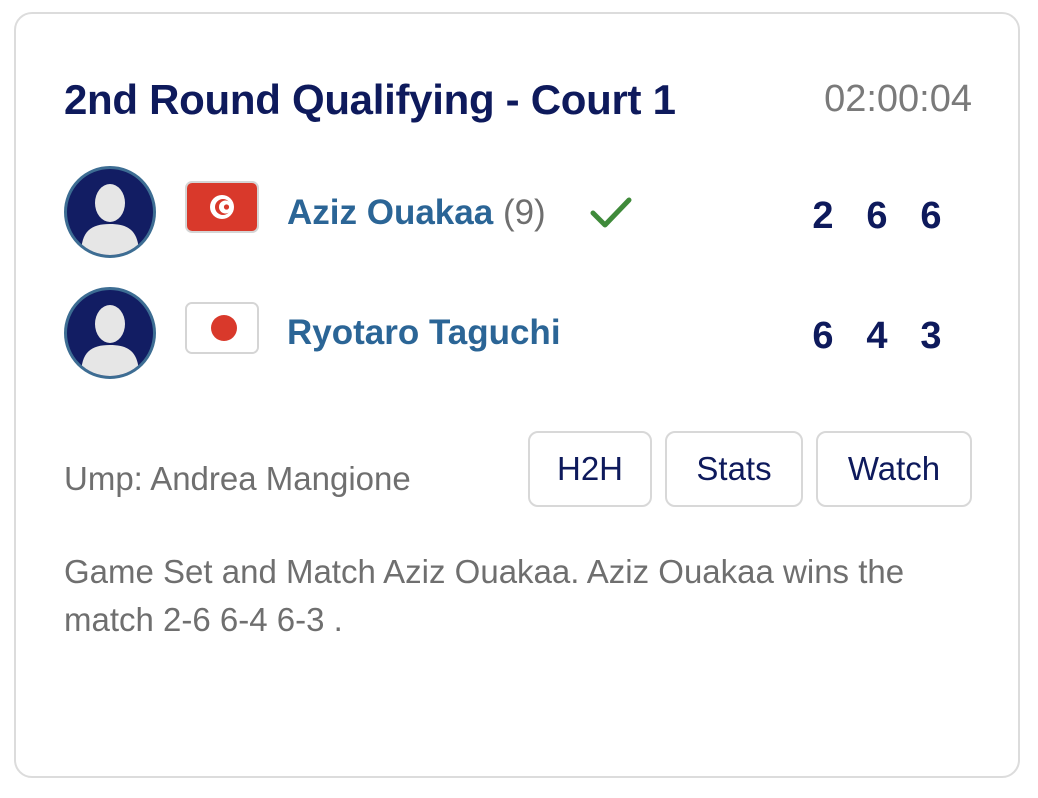  I want to click on tunisia-flag-icon, so click(222, 207).